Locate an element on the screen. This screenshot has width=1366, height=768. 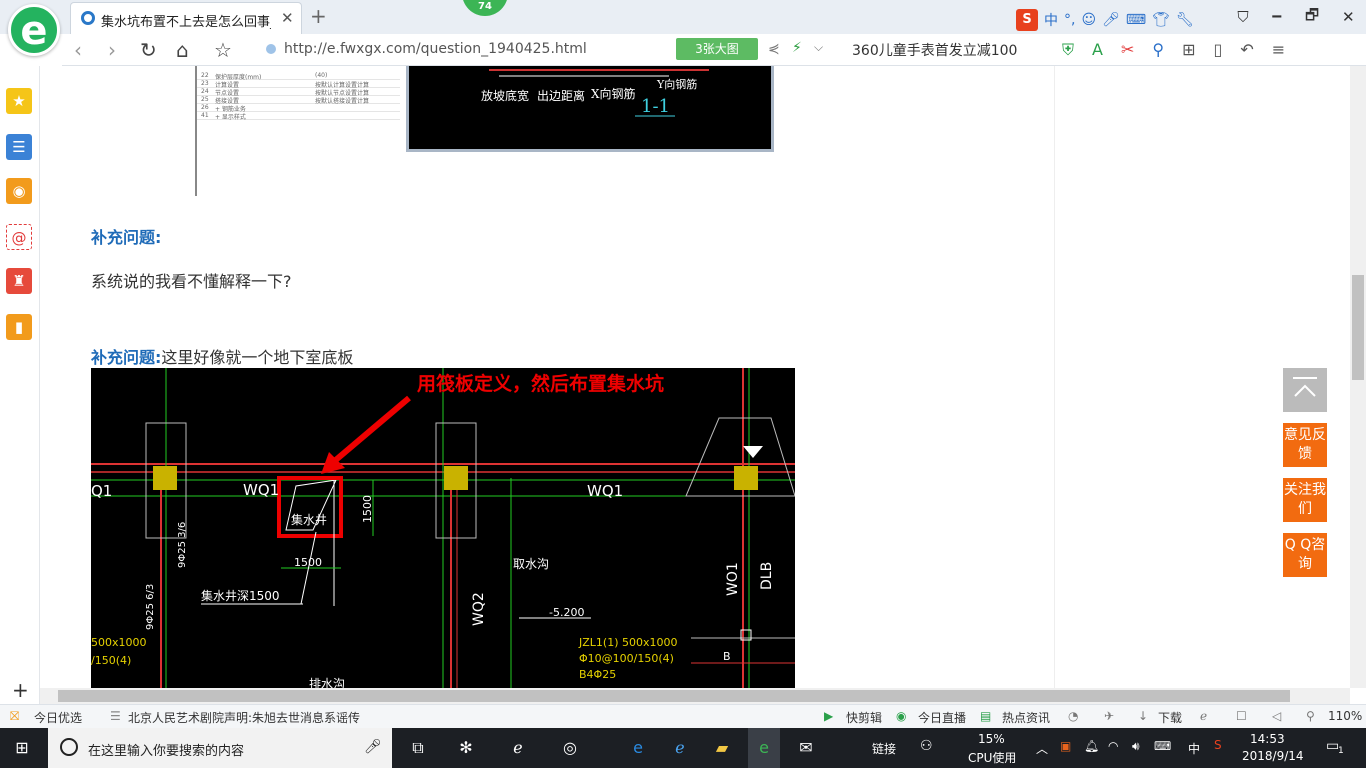
table-cell: 计算设置 is located at coordinates (227, 85).